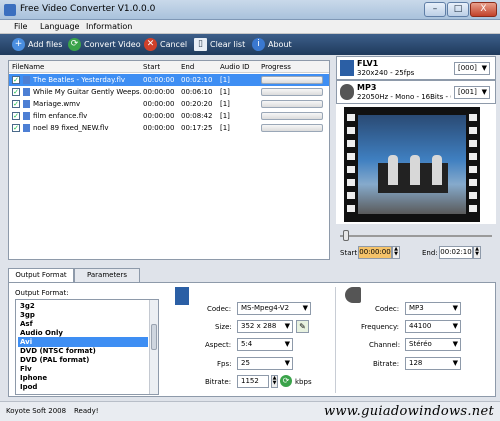 Image resolution: width=500 pixels, height=421 pixels. What do you see at coordinates (150, 44) in the screenshot?
I see `cancel-icon: ✕` at bounding box center [150, 44].